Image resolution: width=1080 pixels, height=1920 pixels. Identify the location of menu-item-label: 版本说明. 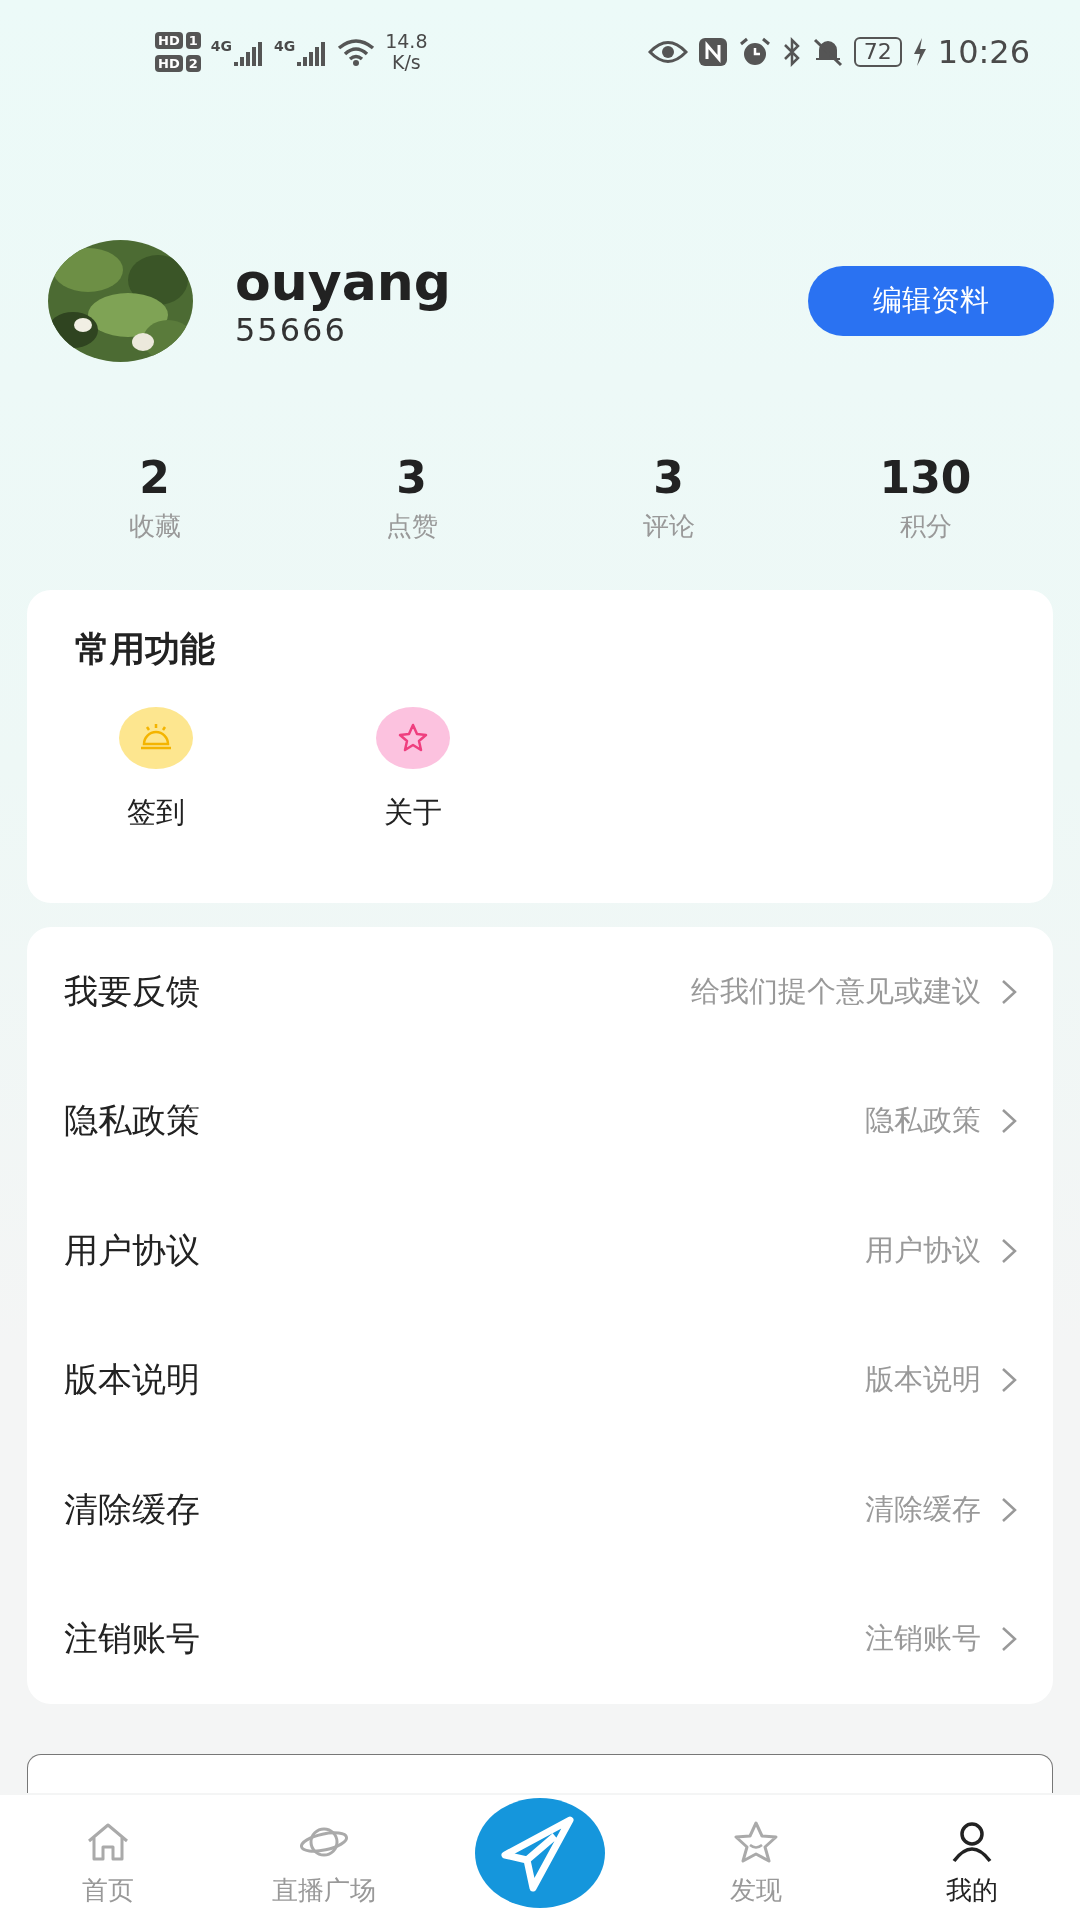
(464, 1380).